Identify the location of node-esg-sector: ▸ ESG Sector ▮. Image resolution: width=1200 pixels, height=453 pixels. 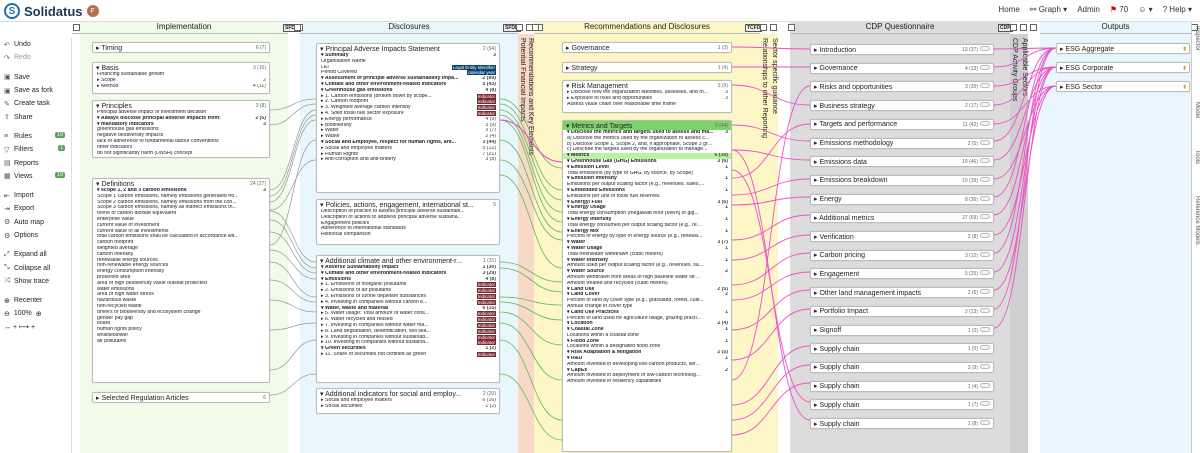
(1123, 86).